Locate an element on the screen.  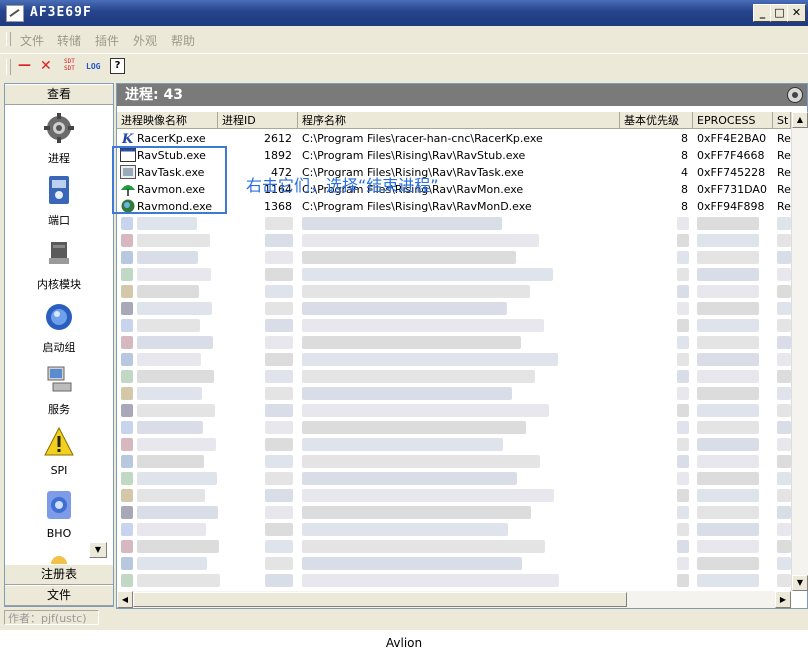
process-eprocess: 0xFF7F4668 is located at coordinates (731, 155).